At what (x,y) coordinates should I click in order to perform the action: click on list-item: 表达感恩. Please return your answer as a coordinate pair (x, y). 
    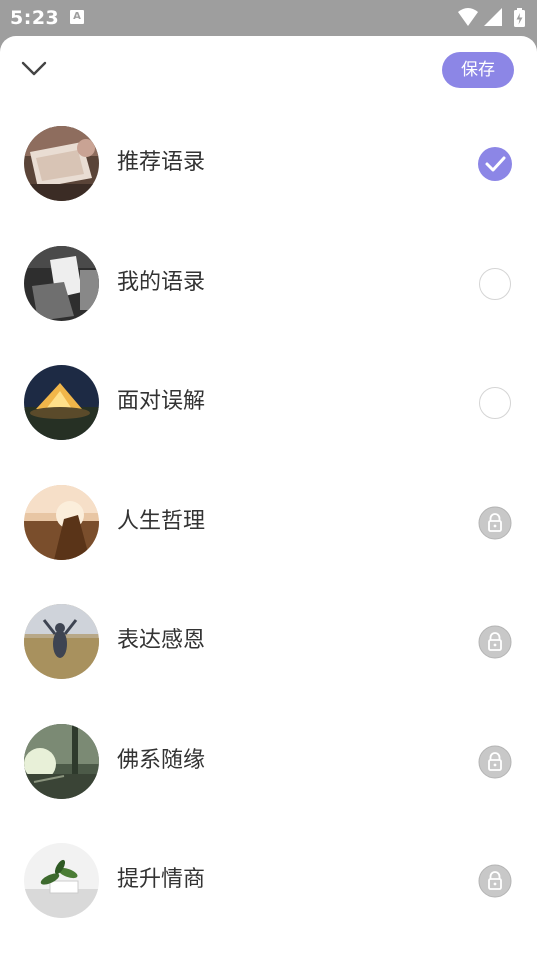
    Looking at the image, I should click on (268, 642).